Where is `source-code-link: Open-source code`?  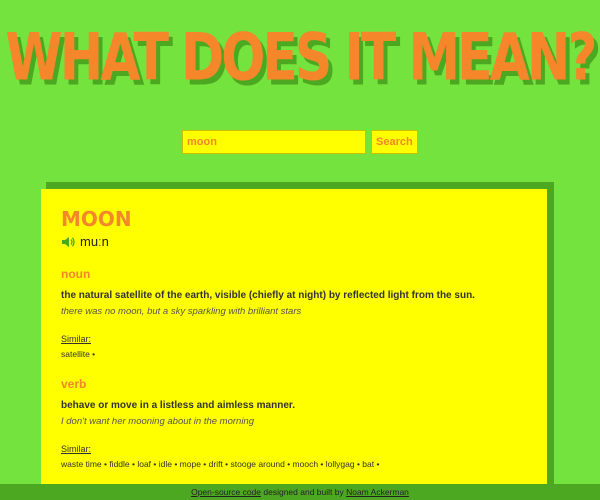
source-code-link: Open-source code is located at coordinates (226, 492).